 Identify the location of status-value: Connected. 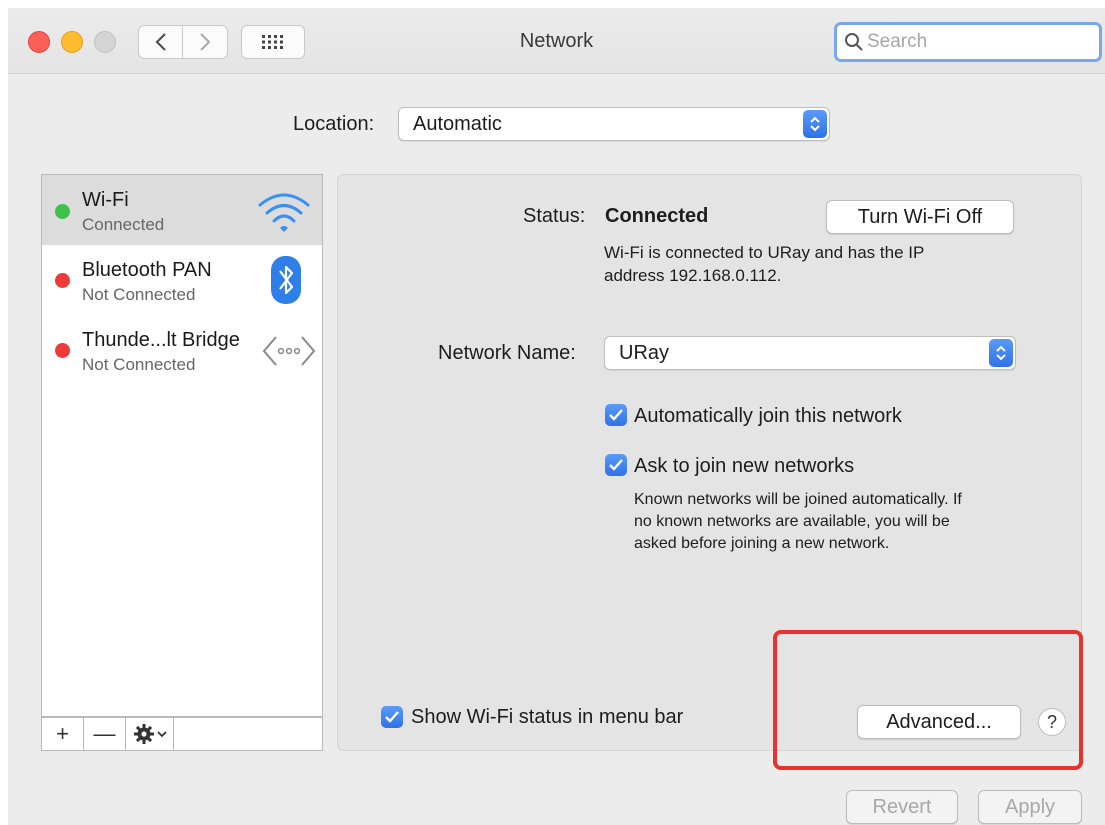
(657, 216).